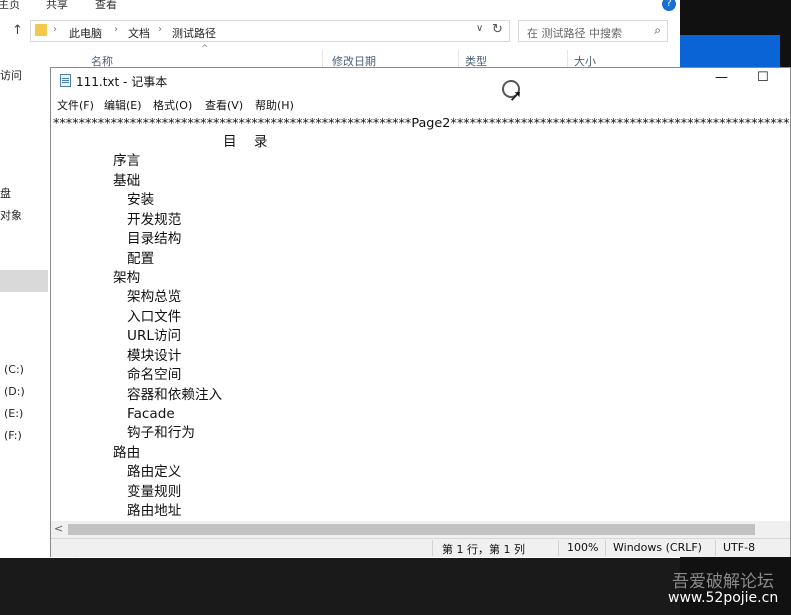 The image size is (791, 615). I want to click on menu-help: 帮助(H), so click(274, 105).